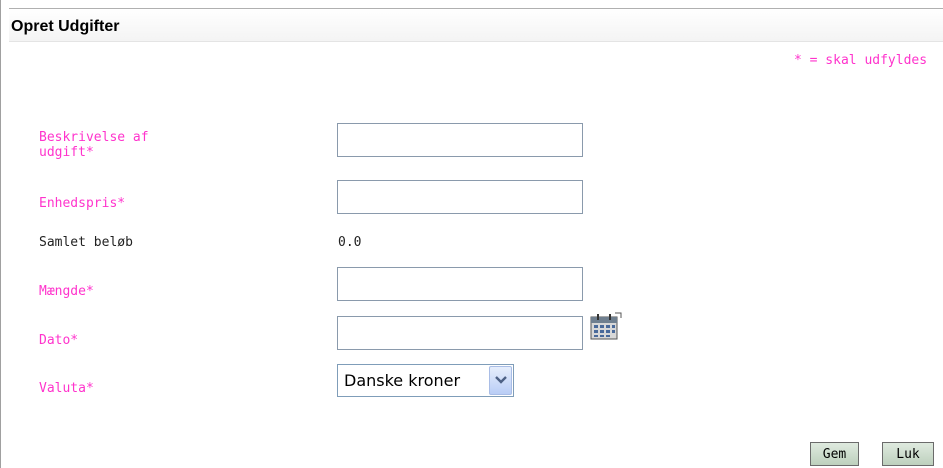 The height and width of the screenshot is (468, 943). I want to click on currency-selected-value: Danske kroner, so click(402, 380).